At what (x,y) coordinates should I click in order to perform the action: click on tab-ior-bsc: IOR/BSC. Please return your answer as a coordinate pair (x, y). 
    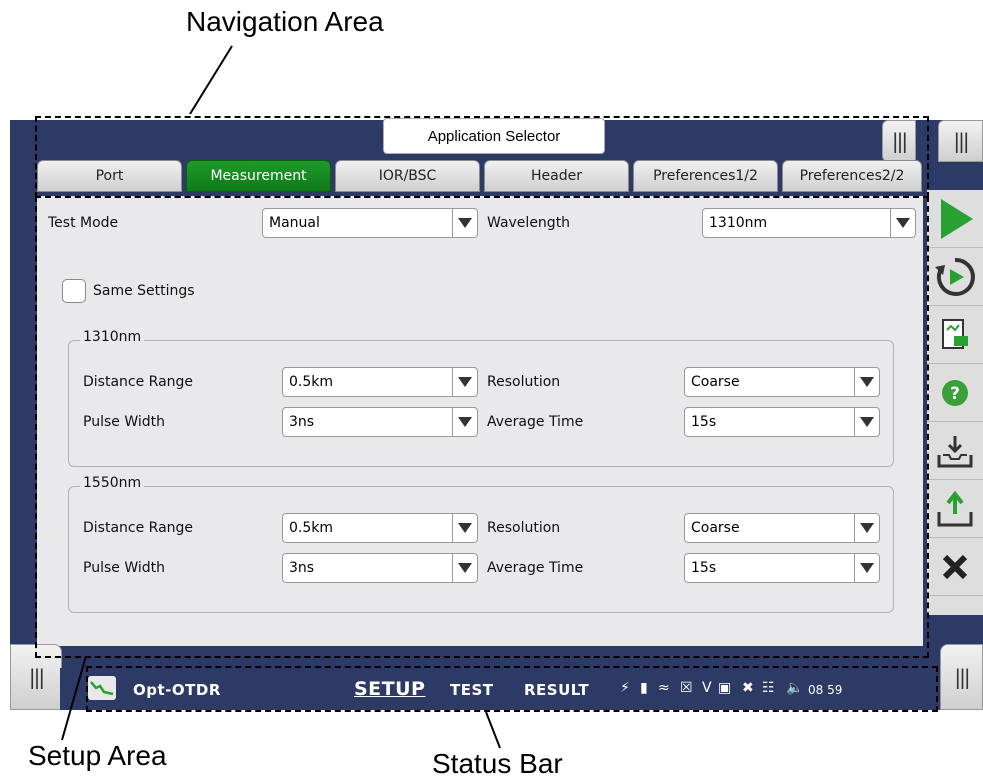
    Looking at the image, I should click on (407, 176).